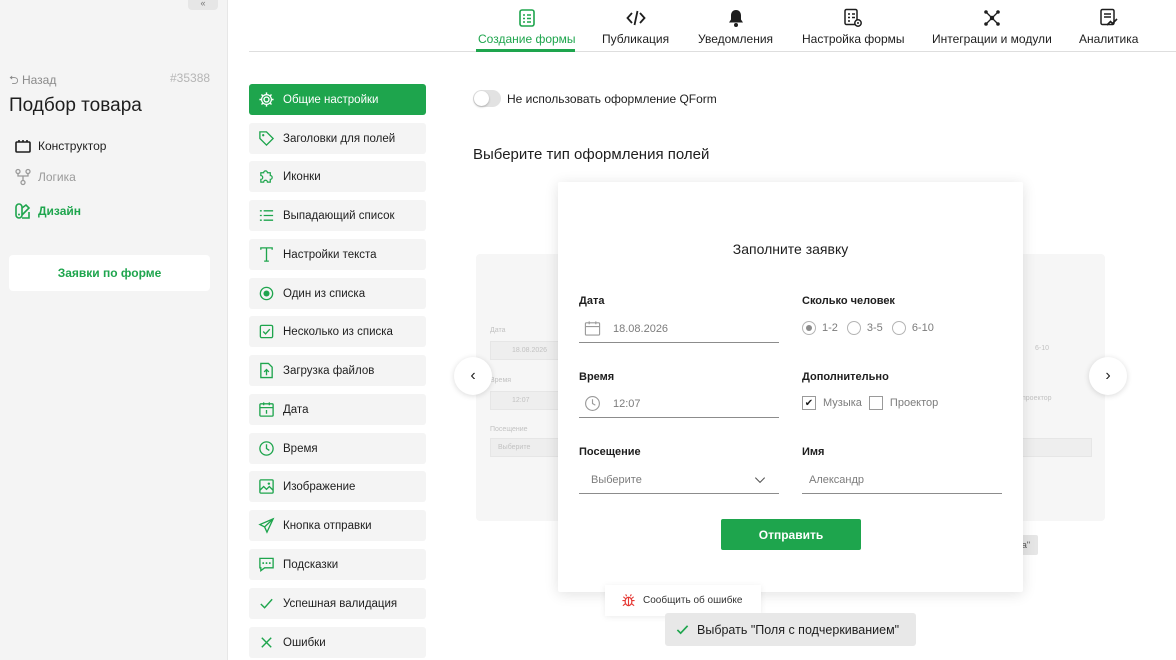 The image size is (1176, 660). What do you see at coordinates (612, 99) in the screenshot?
I see `qform-style-toggle-label: Не использовать оформление QForm` at bounding box center [612, 99].